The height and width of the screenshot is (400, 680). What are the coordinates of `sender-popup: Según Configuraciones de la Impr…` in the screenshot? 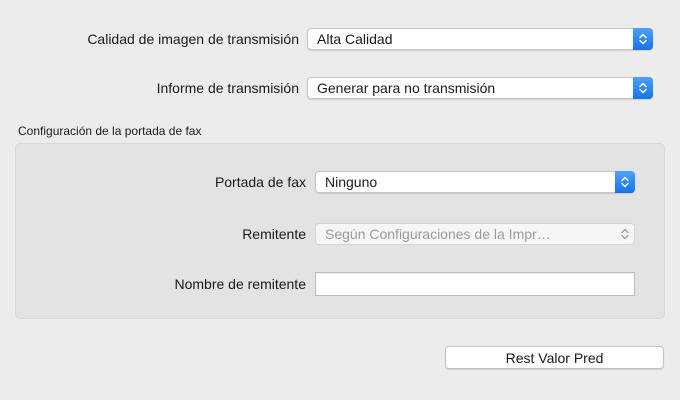 It's located at (475, 234).